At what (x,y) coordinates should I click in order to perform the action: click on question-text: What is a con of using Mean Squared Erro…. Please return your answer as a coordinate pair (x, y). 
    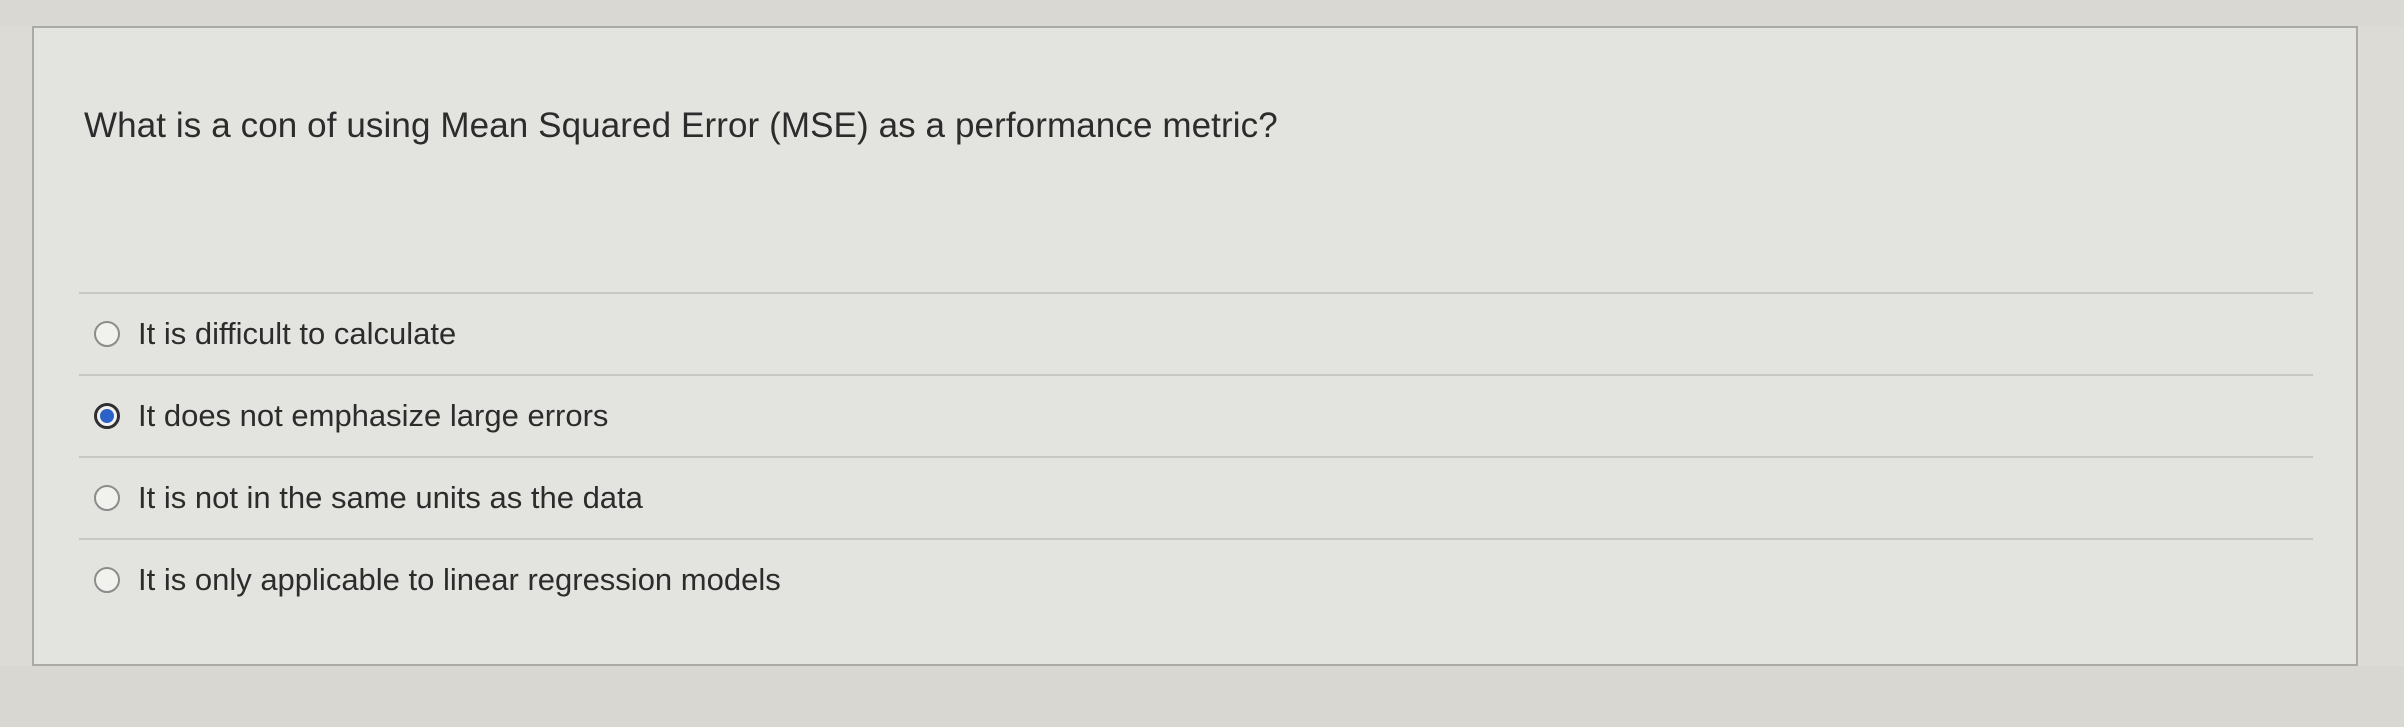
    Looking at the image, I should click on (681, 125).